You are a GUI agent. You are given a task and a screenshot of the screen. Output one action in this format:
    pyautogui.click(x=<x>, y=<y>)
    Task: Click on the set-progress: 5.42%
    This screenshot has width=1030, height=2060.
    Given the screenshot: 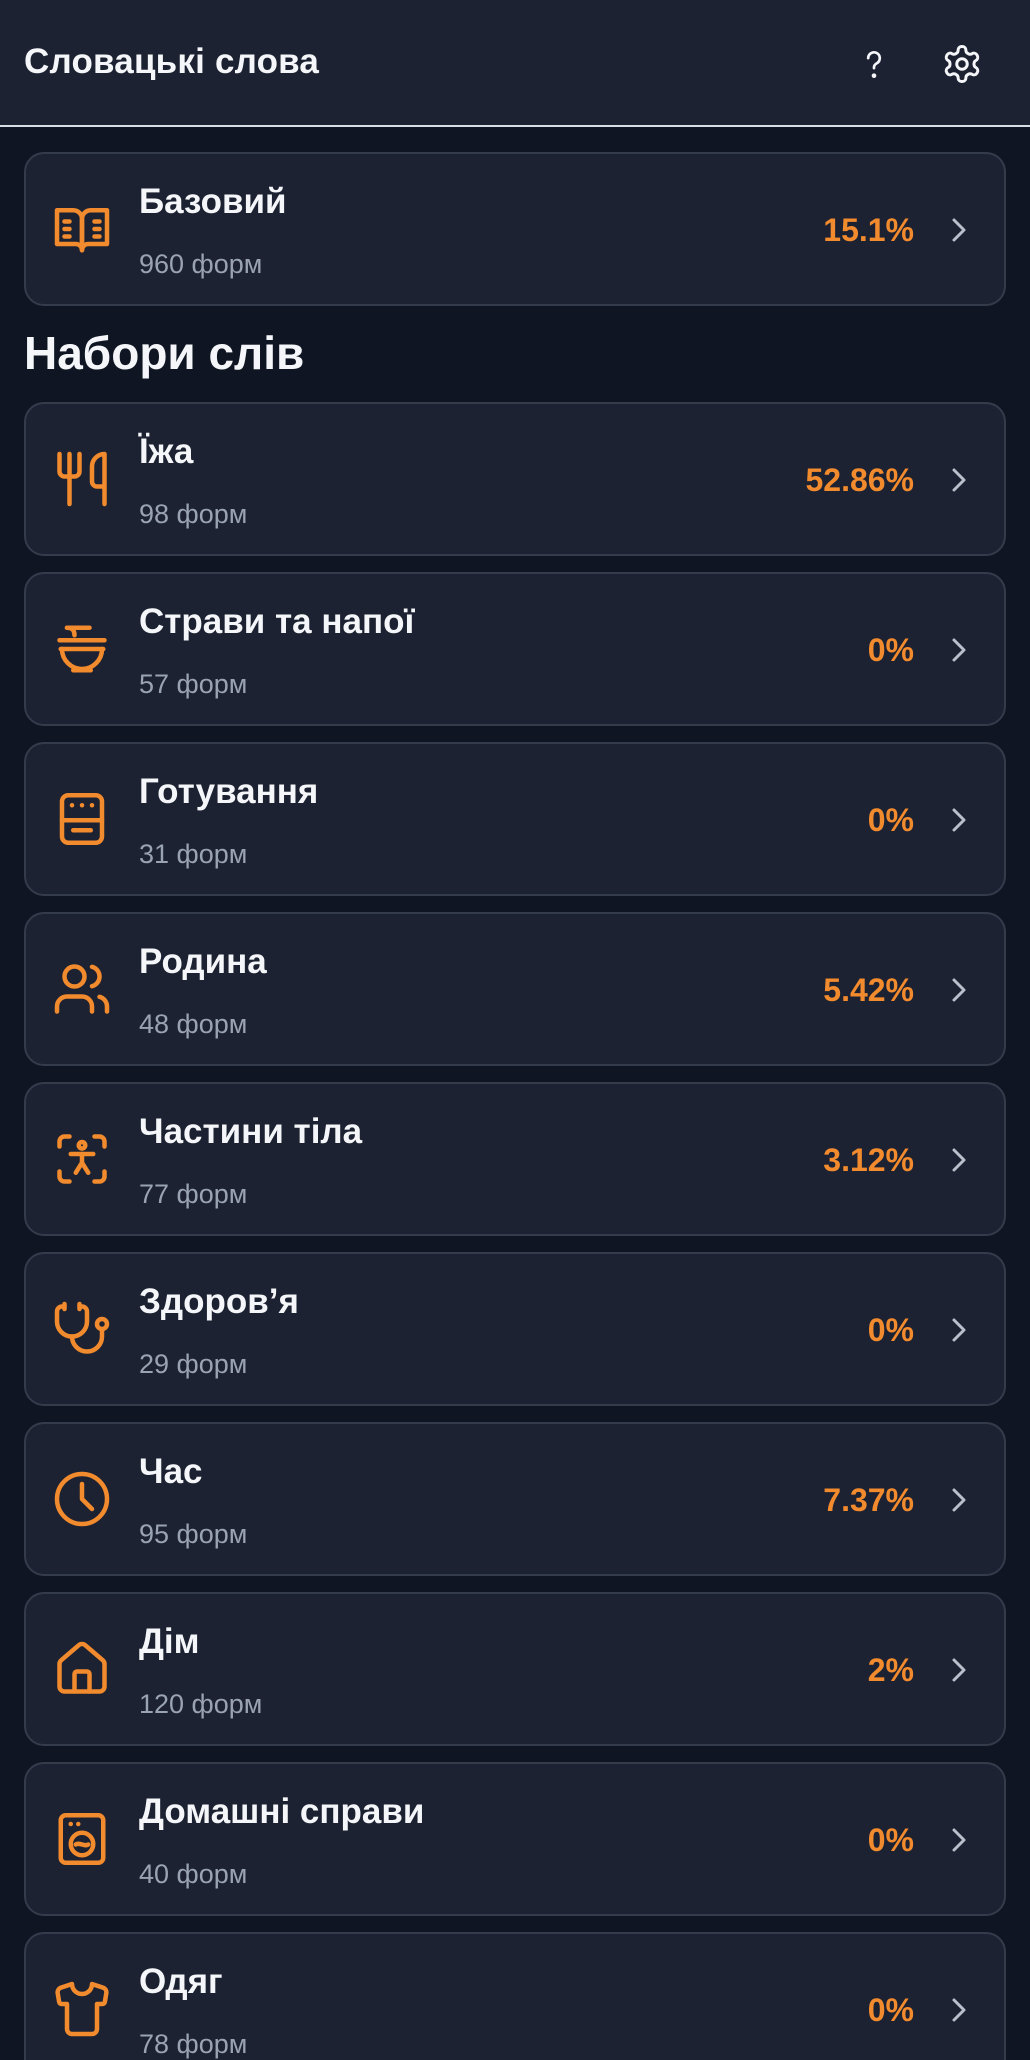 What is the action you would take?
    pyautogui.click(x=868, y=990)
    